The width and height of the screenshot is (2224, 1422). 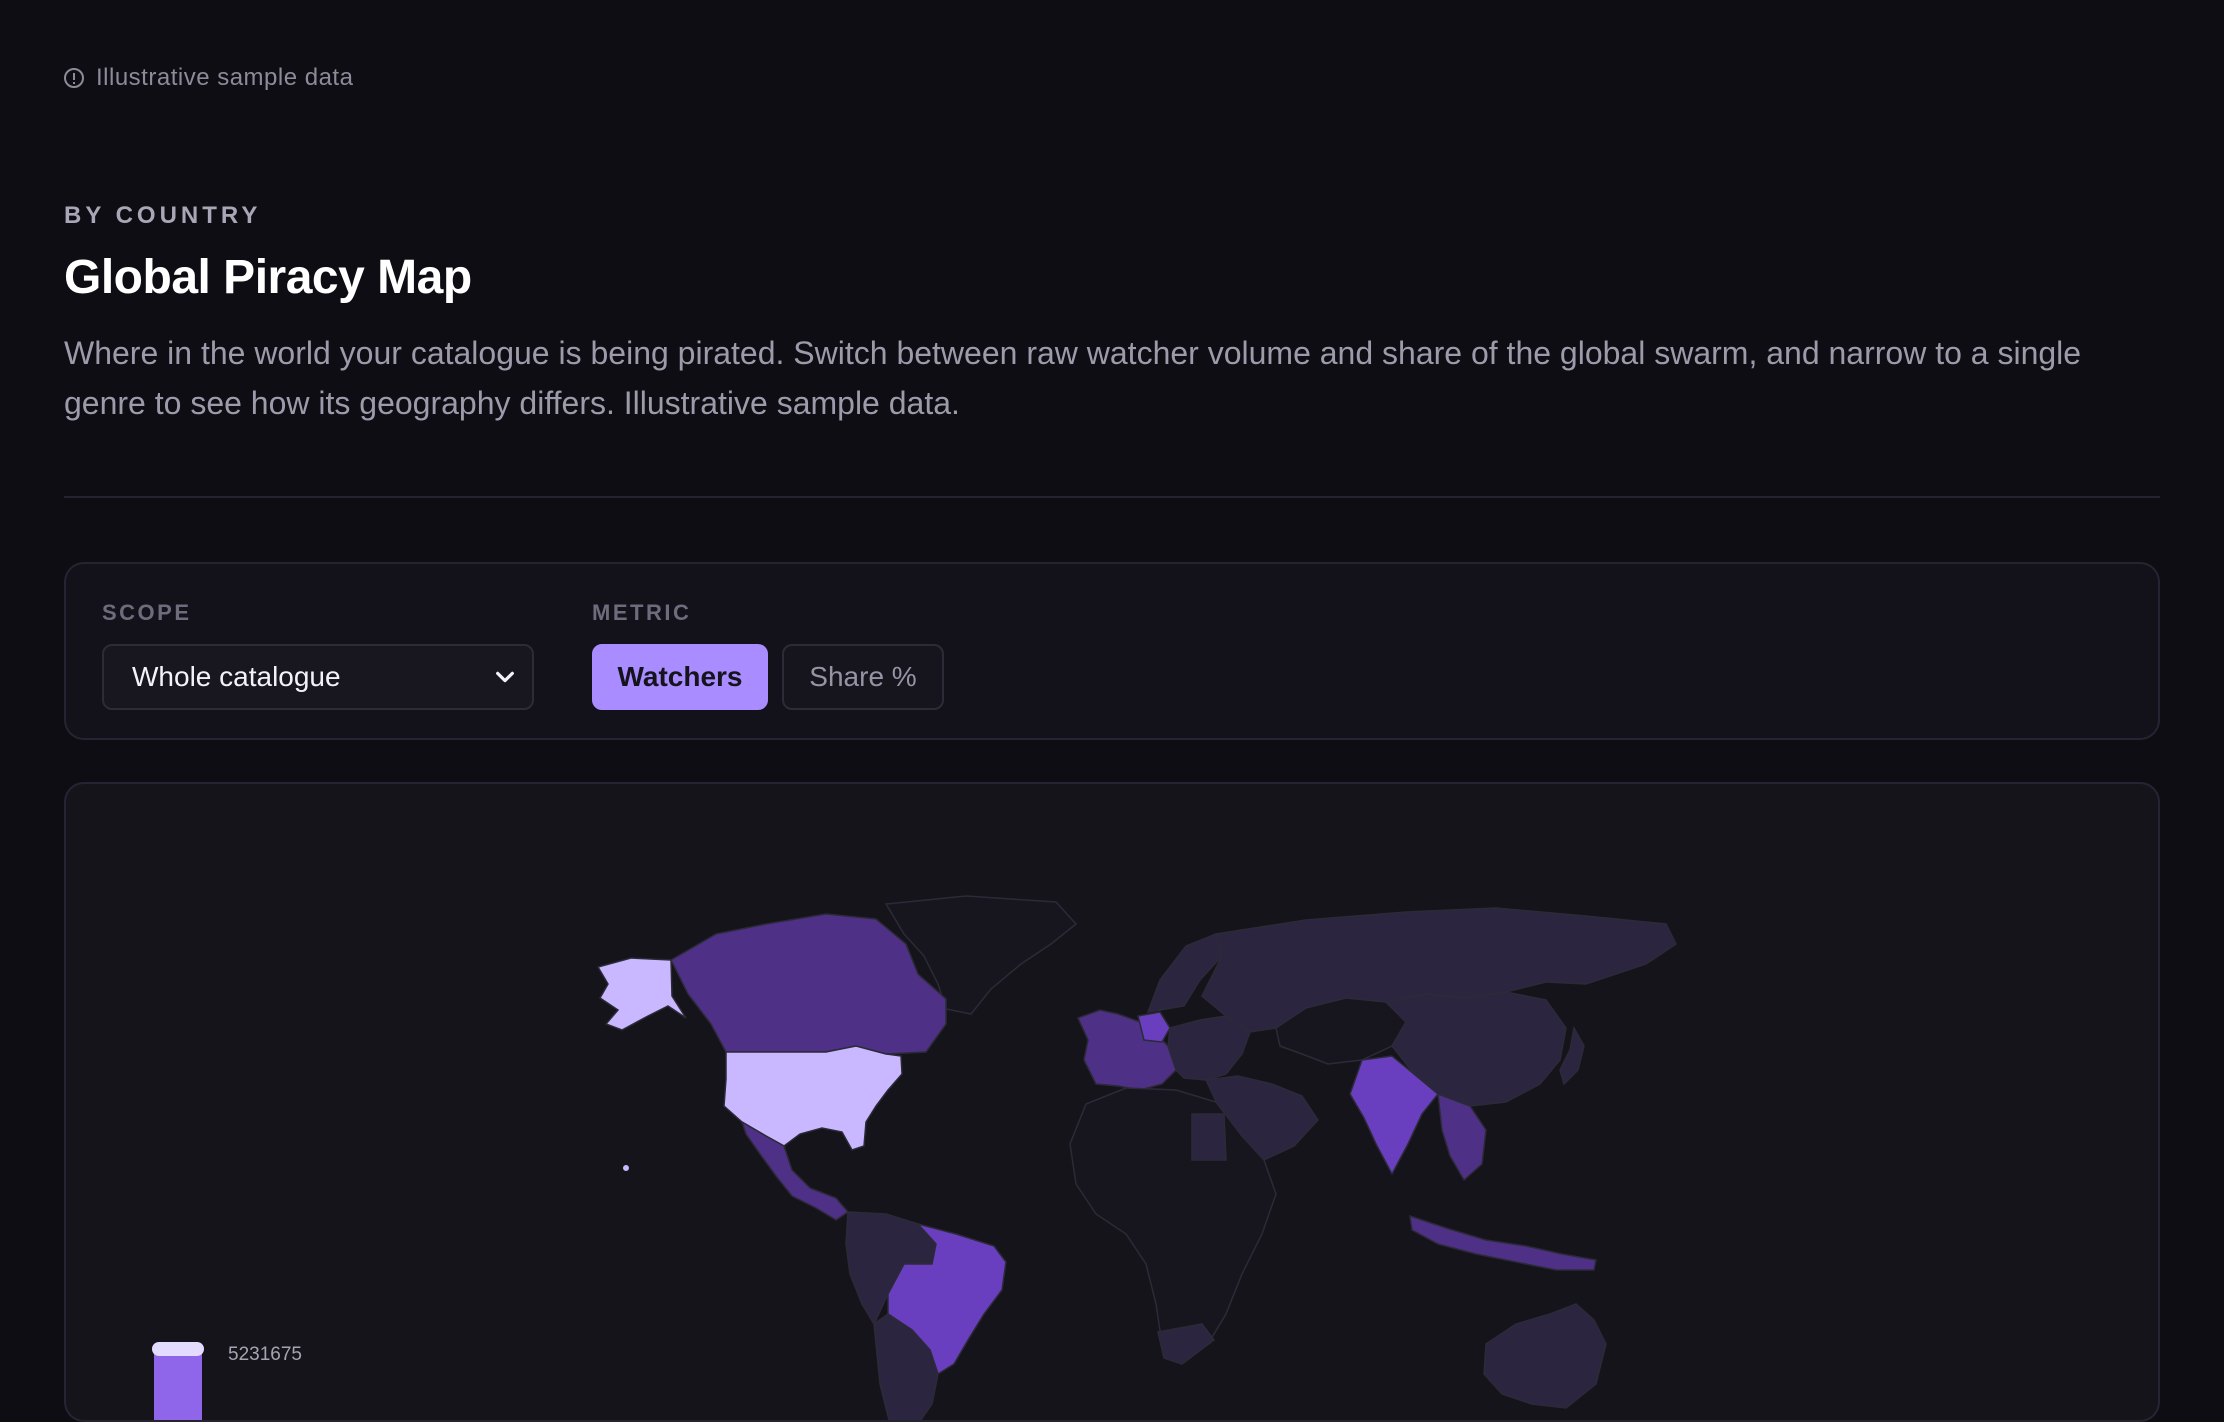 What do you see at coordinates (626, 1168) in the screenshot?
I see `hawaii-marker` at bounding box center [626, 1168].